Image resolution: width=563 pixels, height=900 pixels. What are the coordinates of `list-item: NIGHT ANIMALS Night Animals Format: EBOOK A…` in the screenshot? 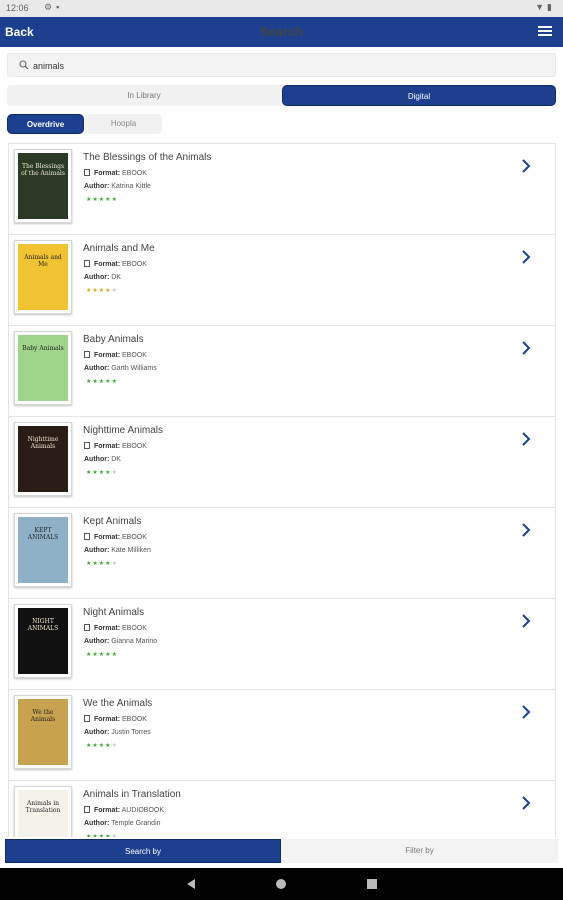 It's located at (282, 643).